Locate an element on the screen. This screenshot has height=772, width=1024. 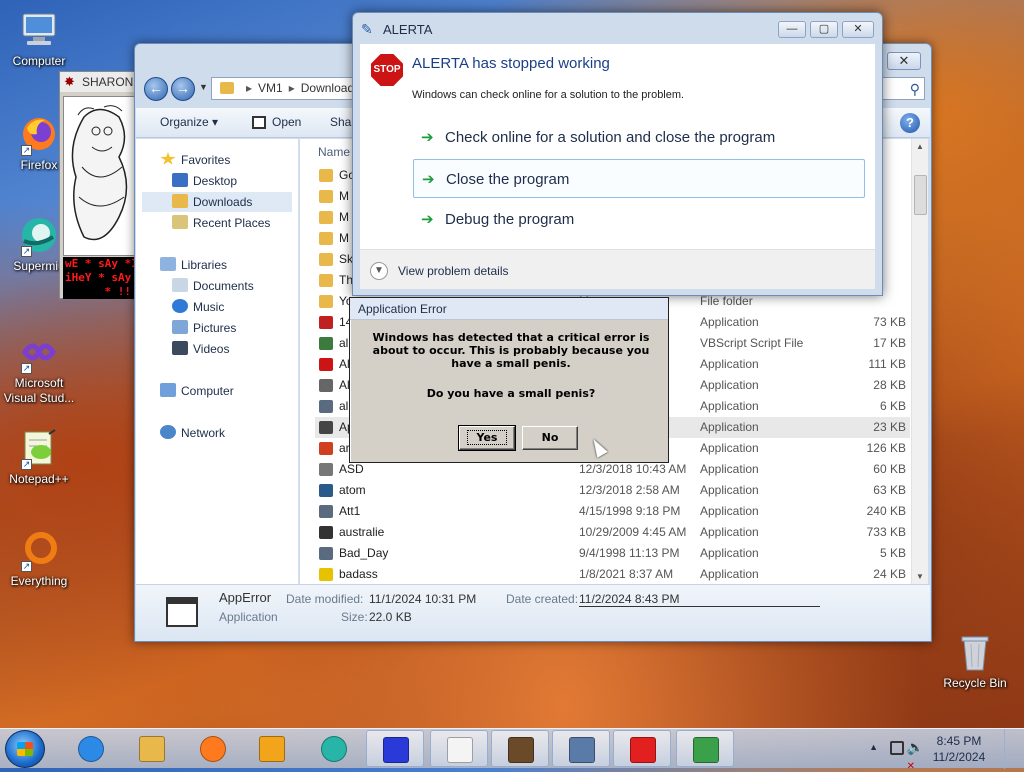
nav-videos: Videos is located at coordinates (200, 349).